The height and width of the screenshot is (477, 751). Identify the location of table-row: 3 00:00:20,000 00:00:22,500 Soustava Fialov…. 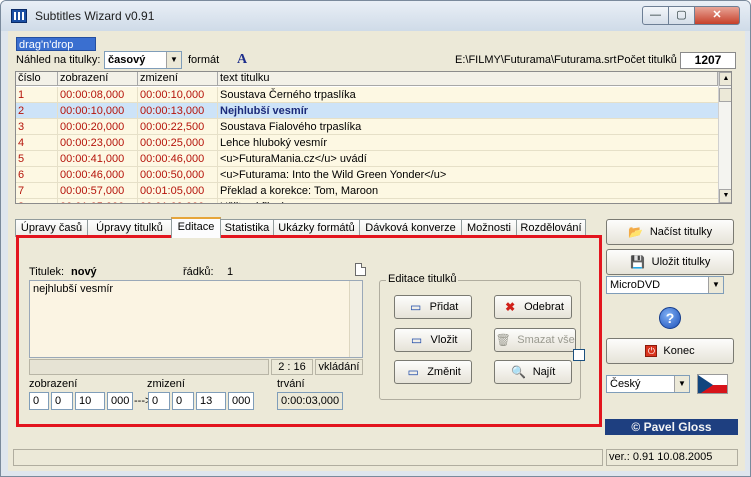
(367, 127).